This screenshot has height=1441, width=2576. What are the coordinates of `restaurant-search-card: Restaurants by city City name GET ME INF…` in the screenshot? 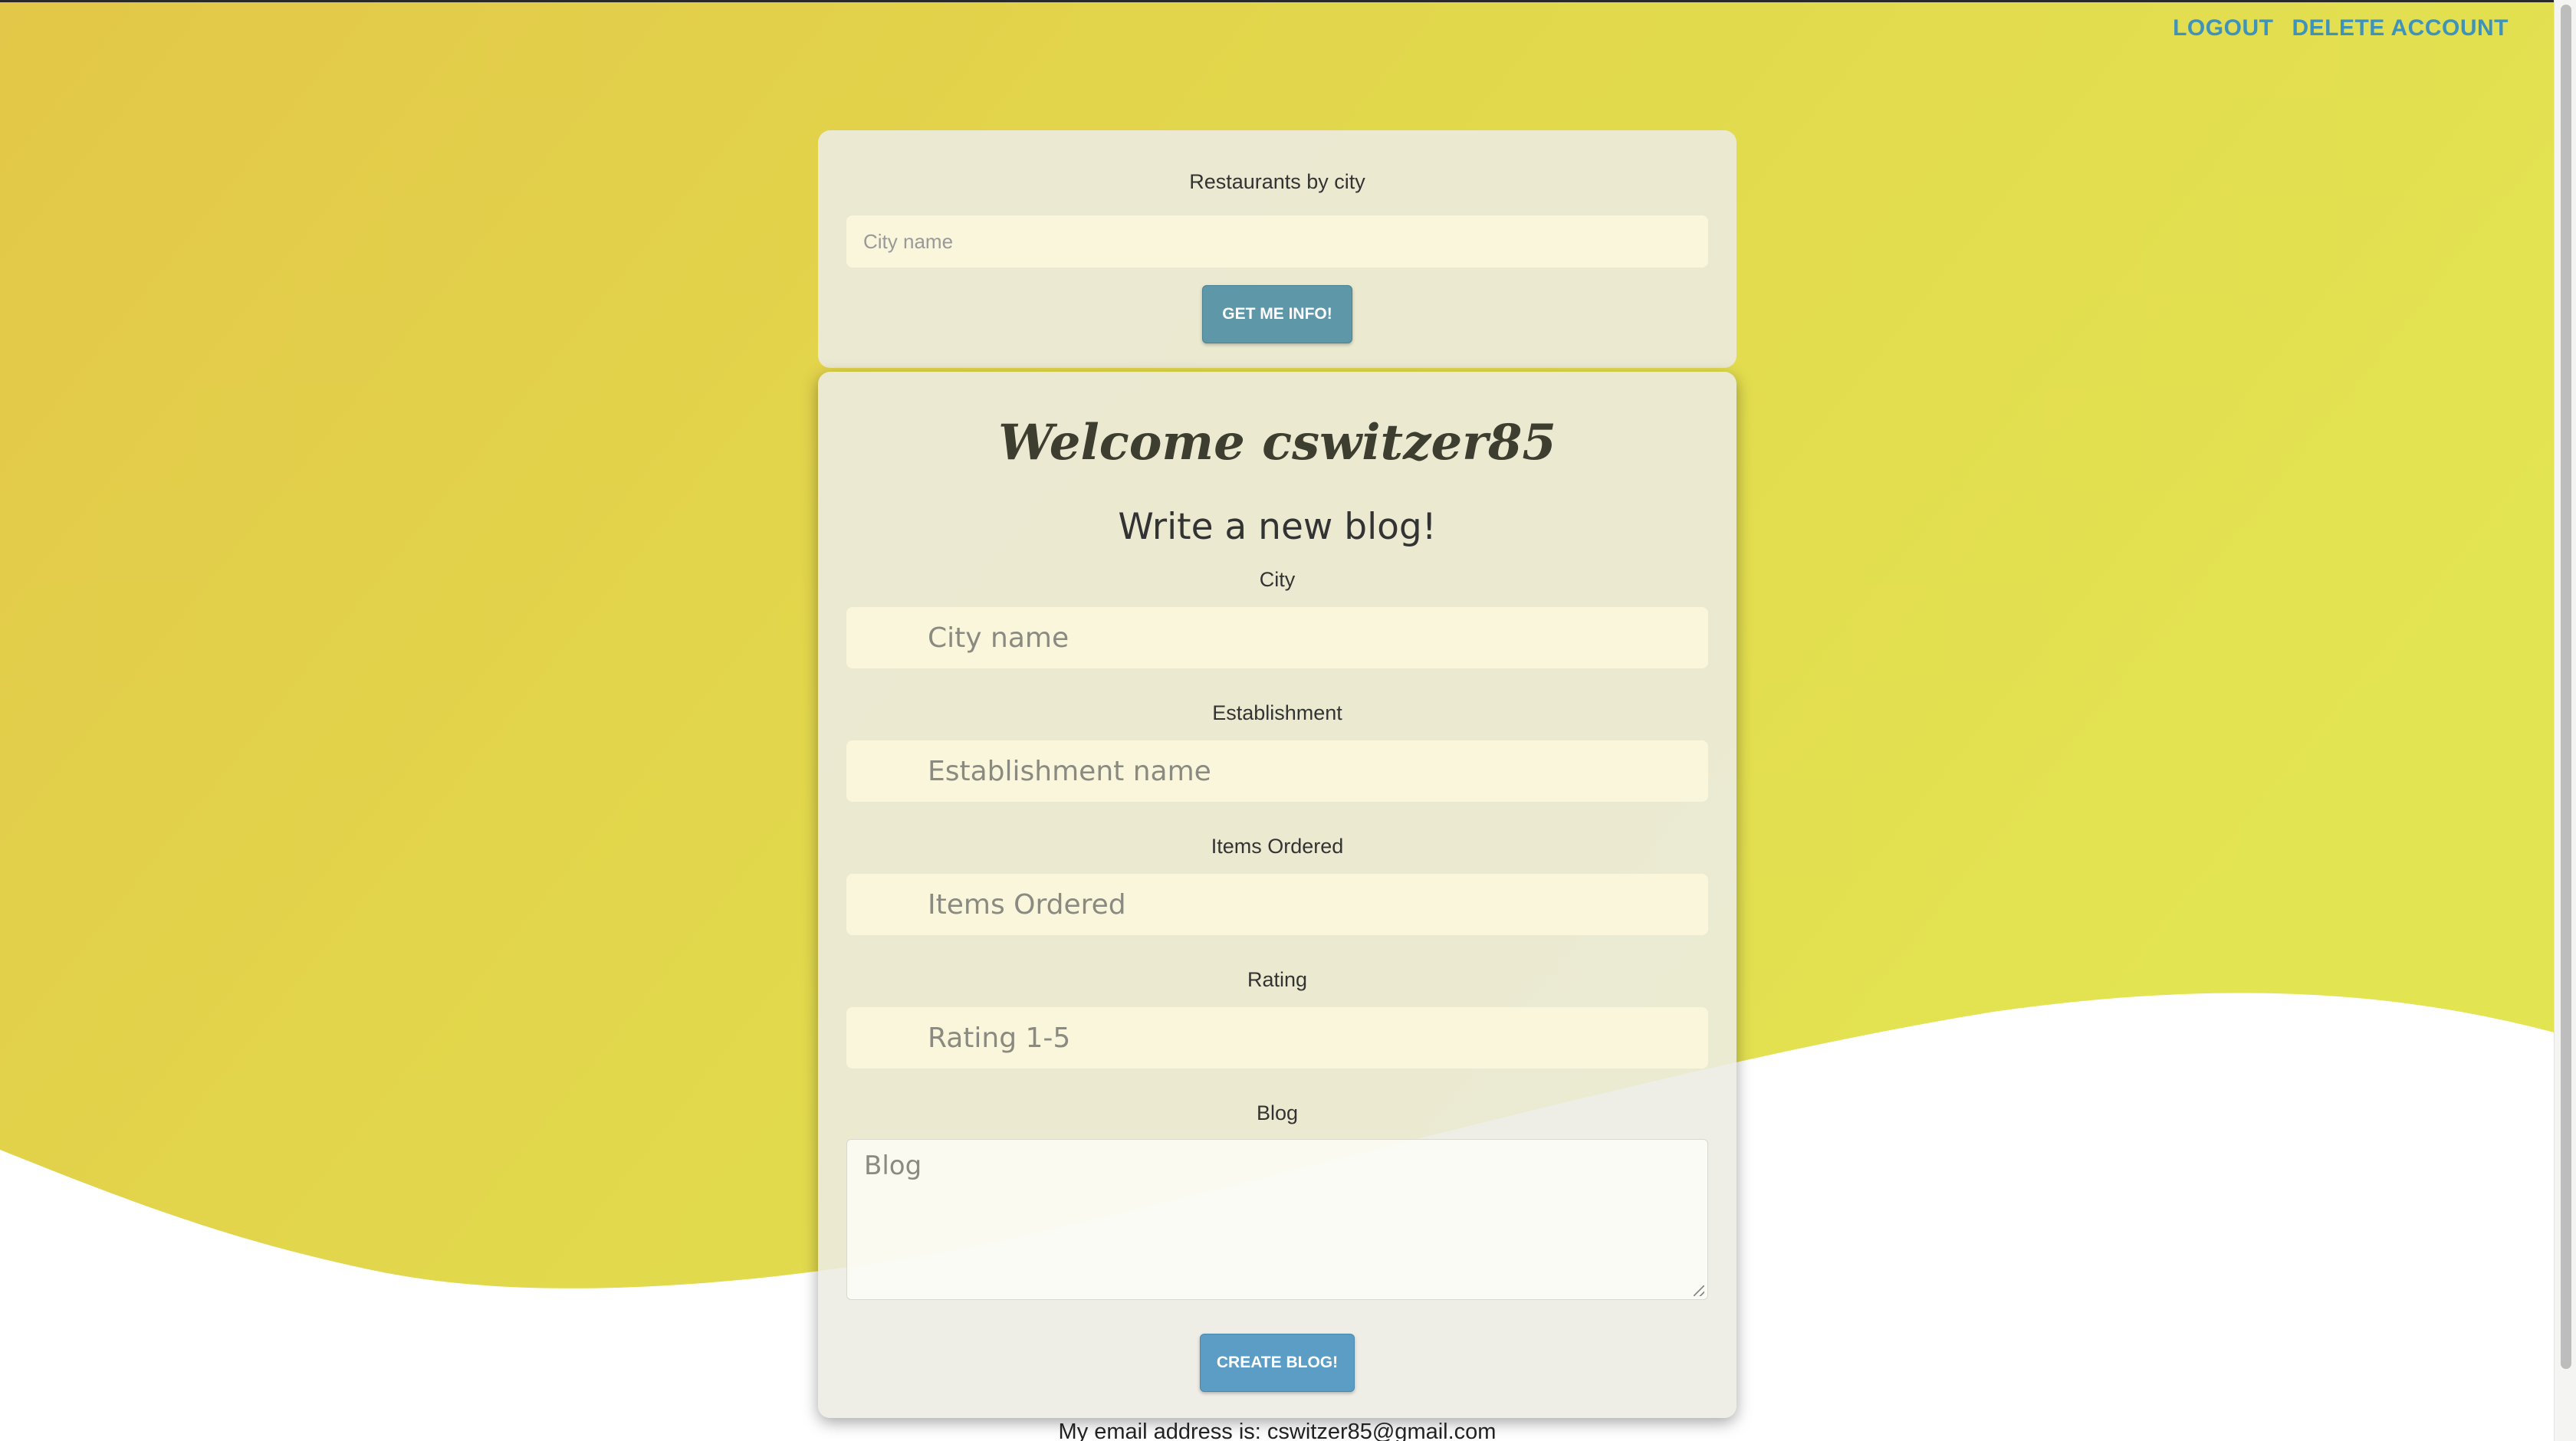 It's located at (1278, 249).